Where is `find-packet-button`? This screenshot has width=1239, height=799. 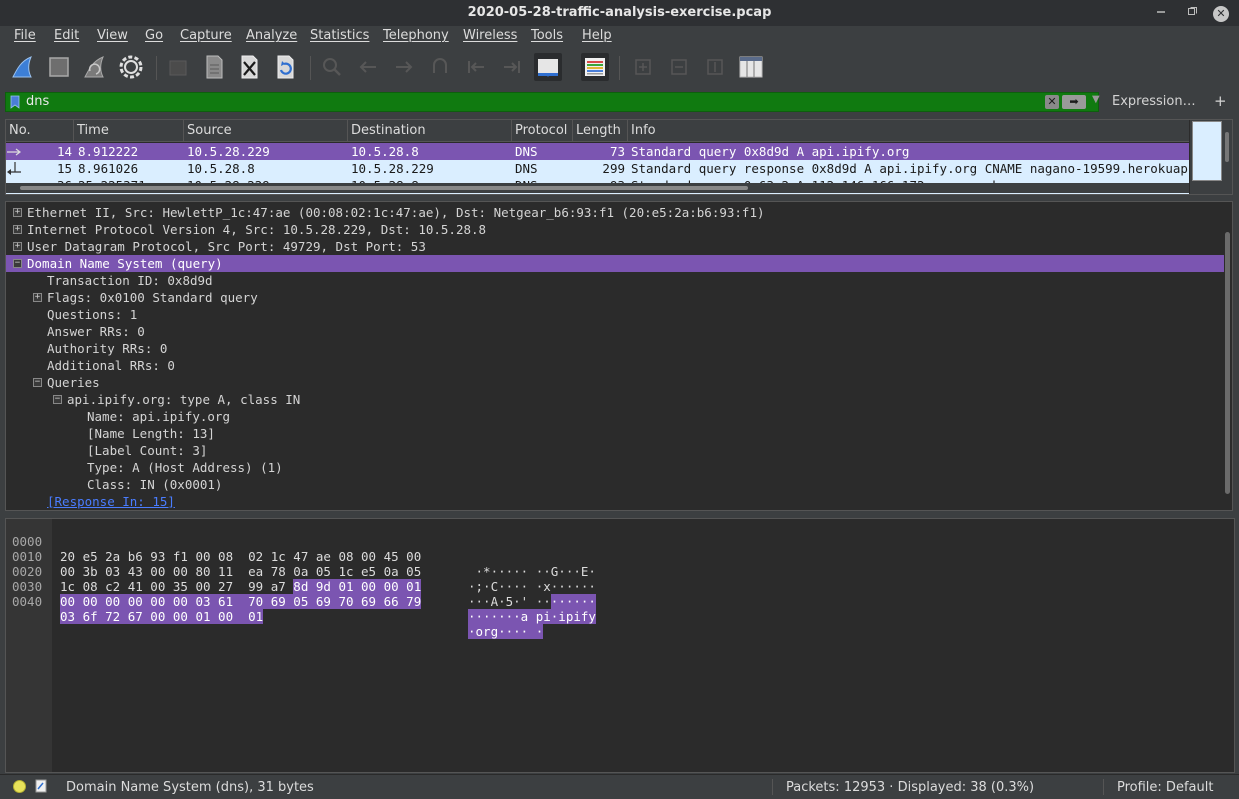 find-packet-button is located at coordinates (332, 67).